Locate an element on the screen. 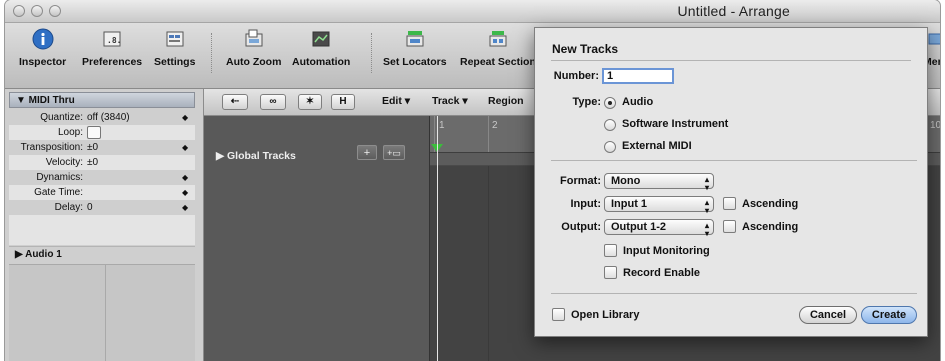 This screenshot has width=945, height=361. output-ascending-label: Ascending is located at coordinates (770, 227).